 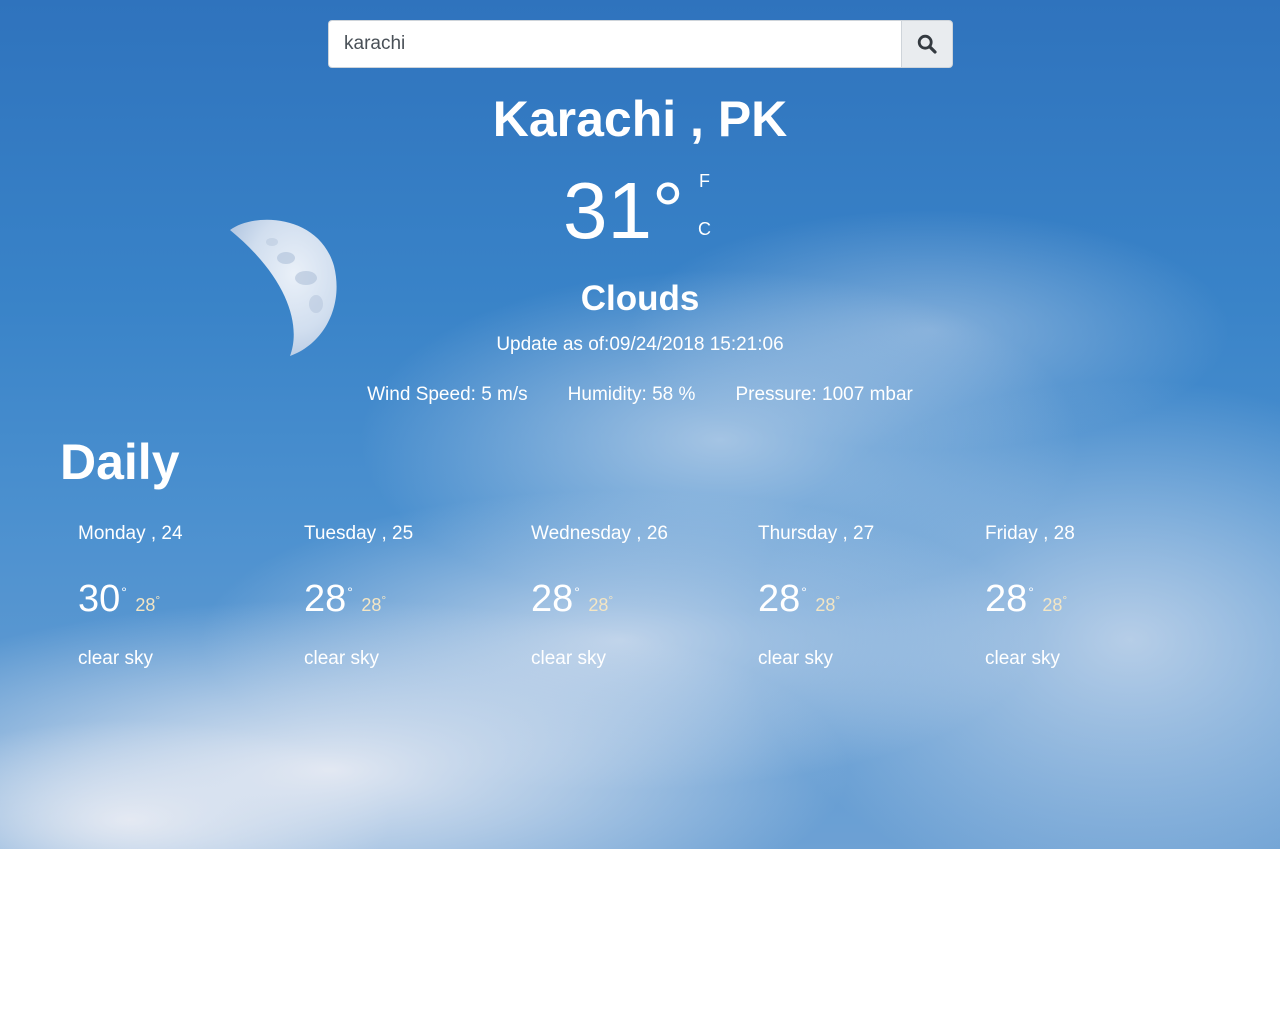 What do you see at coordinates (640, 119) in the screenshot?
I see `location-title: Karachi , PK` at bounding box center [640, 119].